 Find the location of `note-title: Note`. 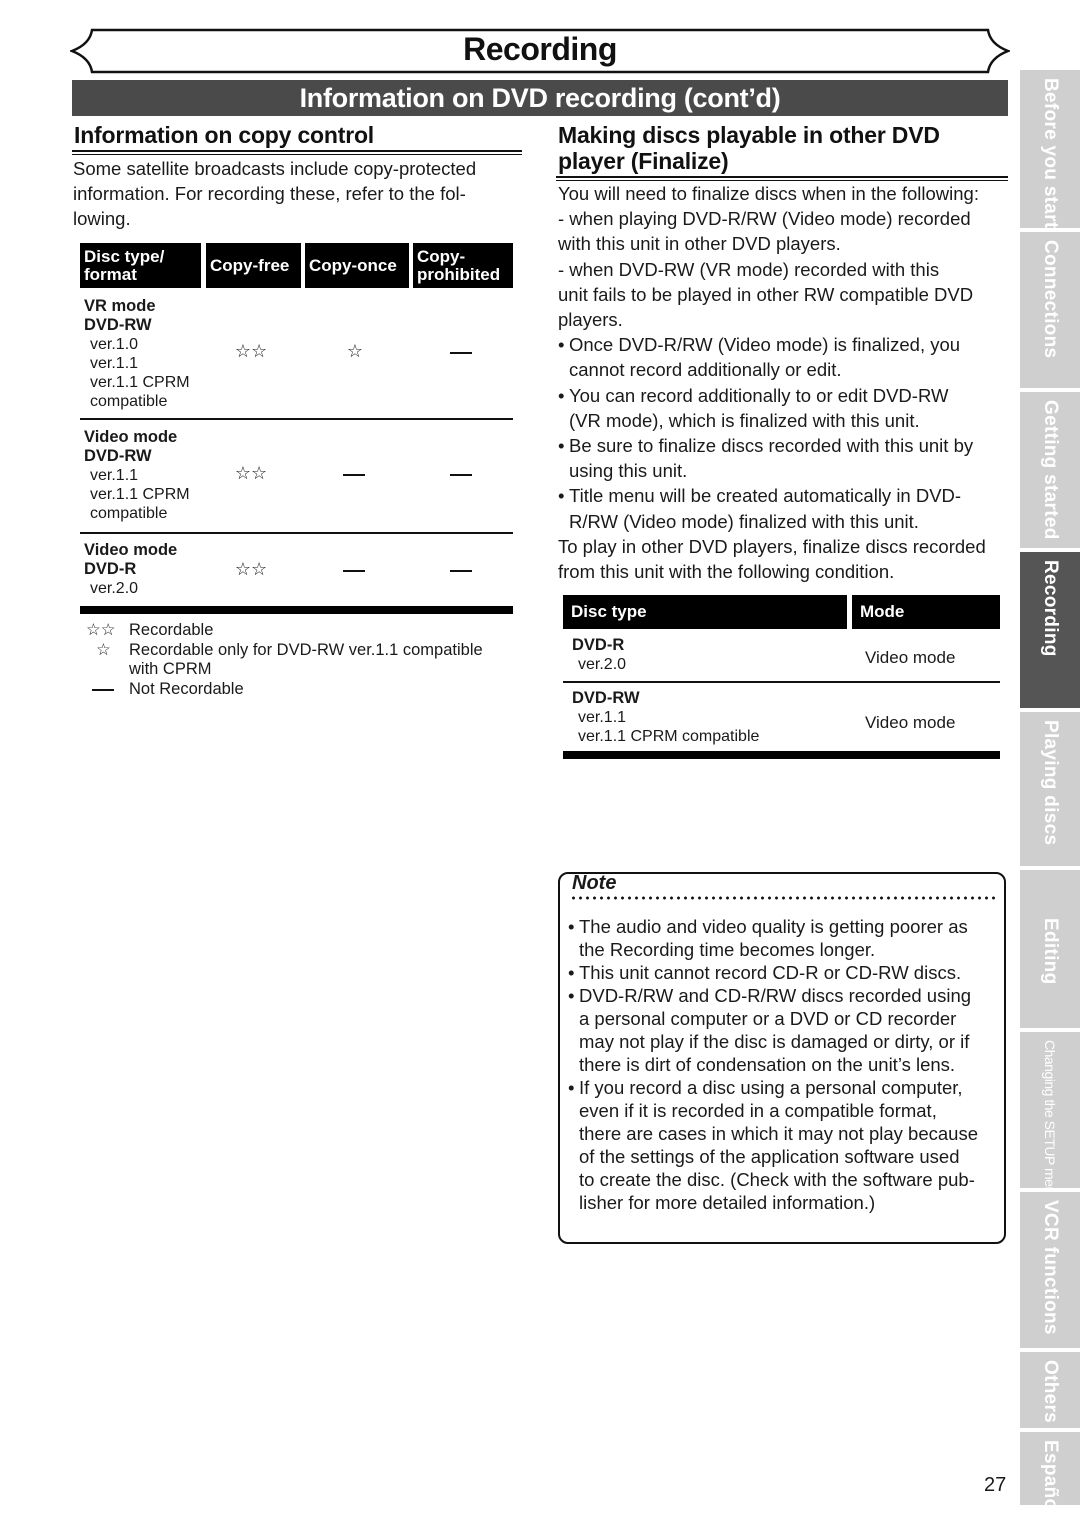

note-title: Note is located at coordinates (594, 883).